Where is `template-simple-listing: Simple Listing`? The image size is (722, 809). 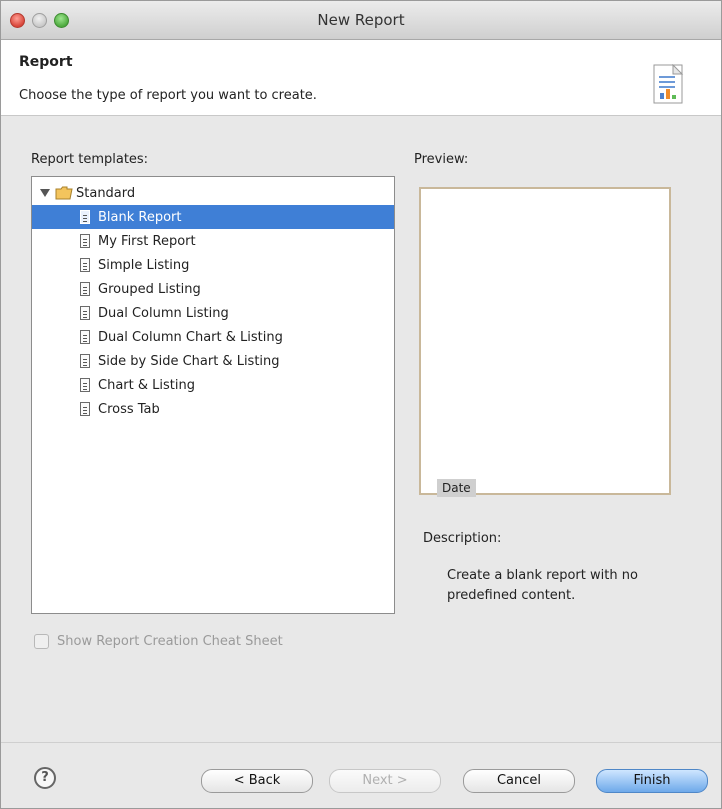
template-simple-listing: Simple Listing is located at coordinates (213, 265).